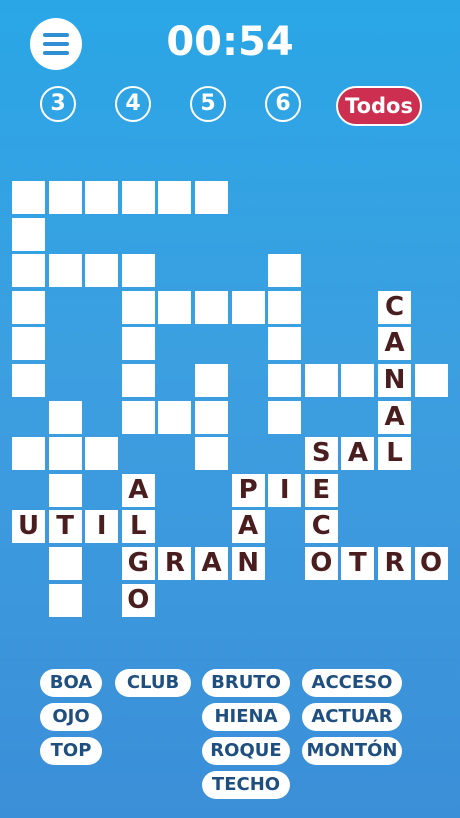 Image resolution: width=460 pixels, height=818 pixels. I want to click on word-chip: ROQUE, so click(246, 751).